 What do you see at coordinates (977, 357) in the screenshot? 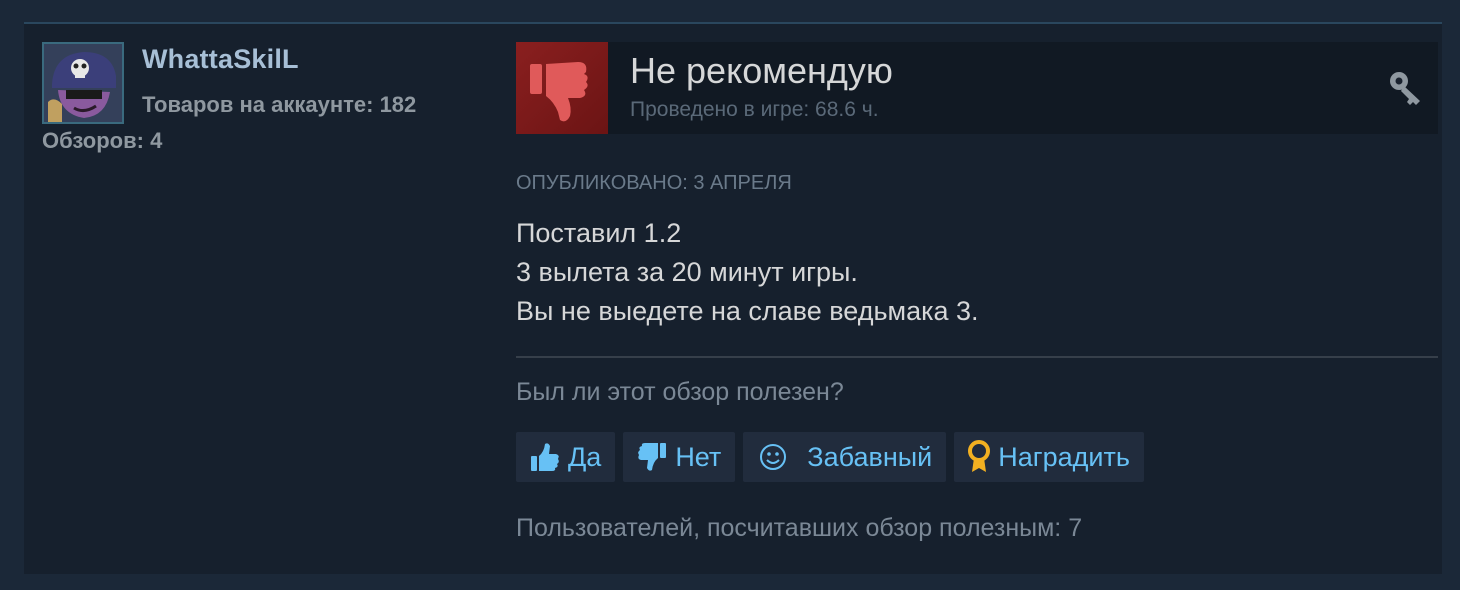
I see `divider` at bounding box center [977, 357].